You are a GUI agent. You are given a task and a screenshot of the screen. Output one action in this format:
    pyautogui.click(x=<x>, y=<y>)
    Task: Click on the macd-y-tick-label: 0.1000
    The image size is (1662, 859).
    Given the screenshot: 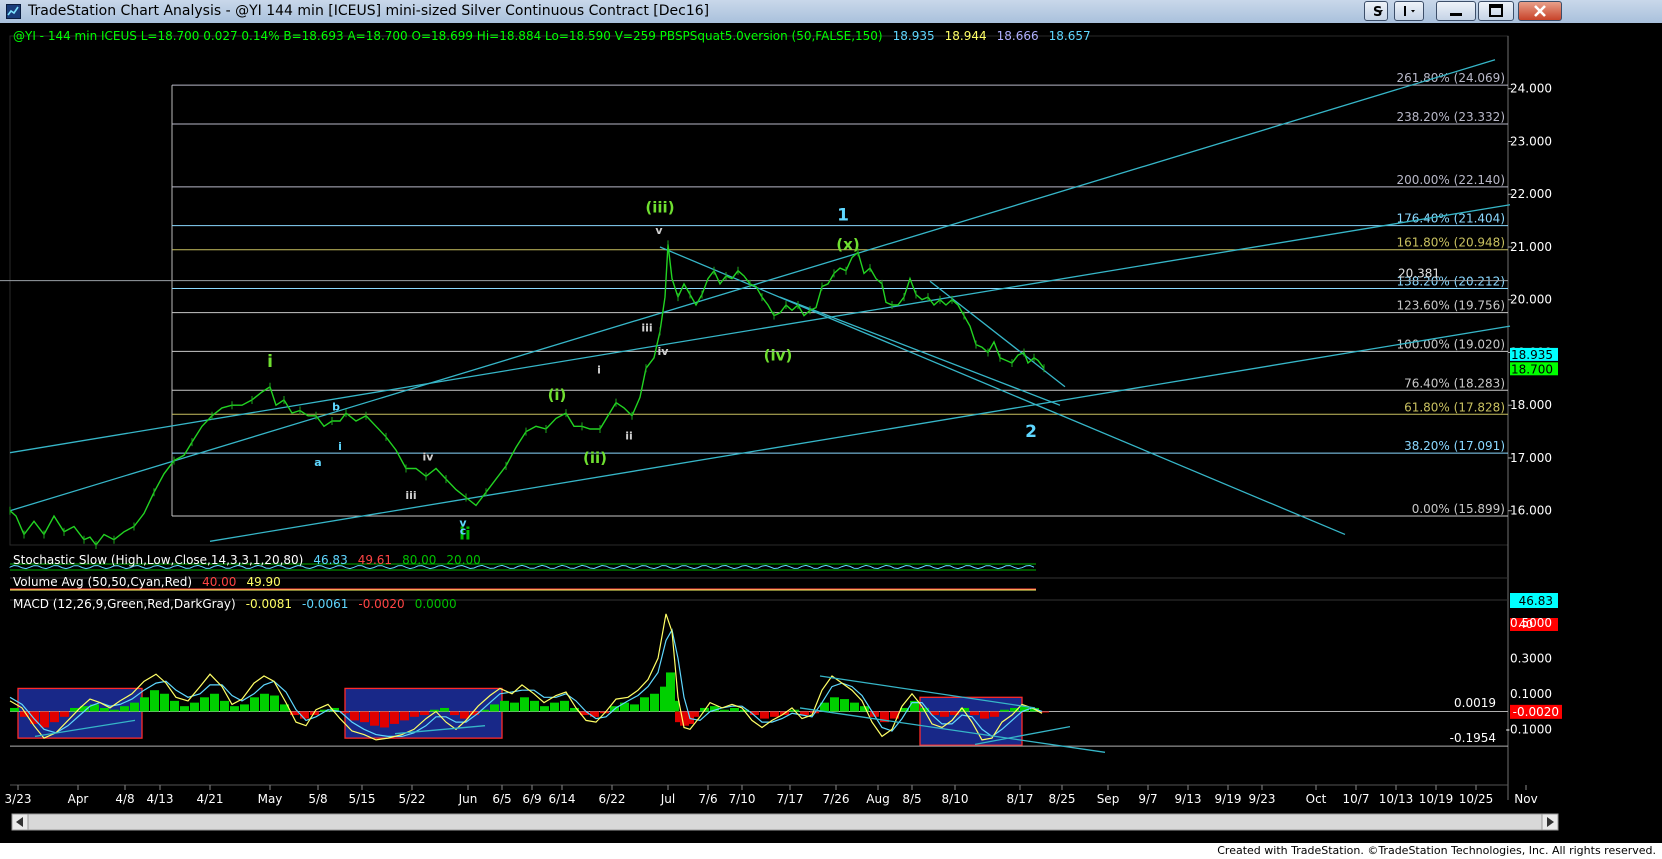 What is the action you would take?
    pyautogui.click(x=1531, y=694)
    